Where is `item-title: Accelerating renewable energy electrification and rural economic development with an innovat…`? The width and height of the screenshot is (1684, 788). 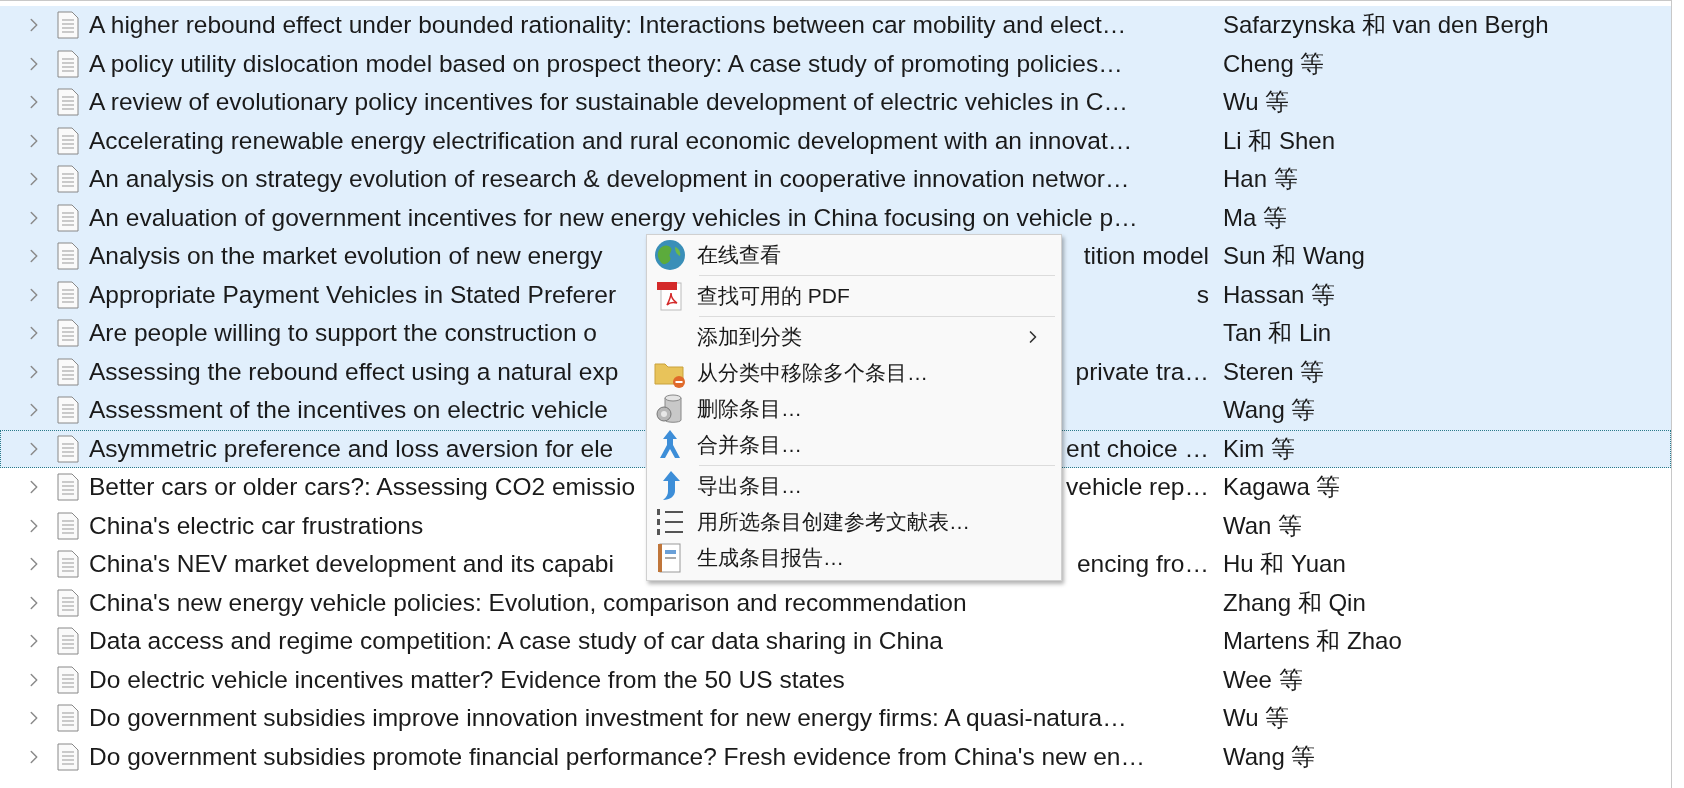
item-title: Accelerating renewable energy electrification and rural economic development with an innovat… is located at coordinates (611, 140).